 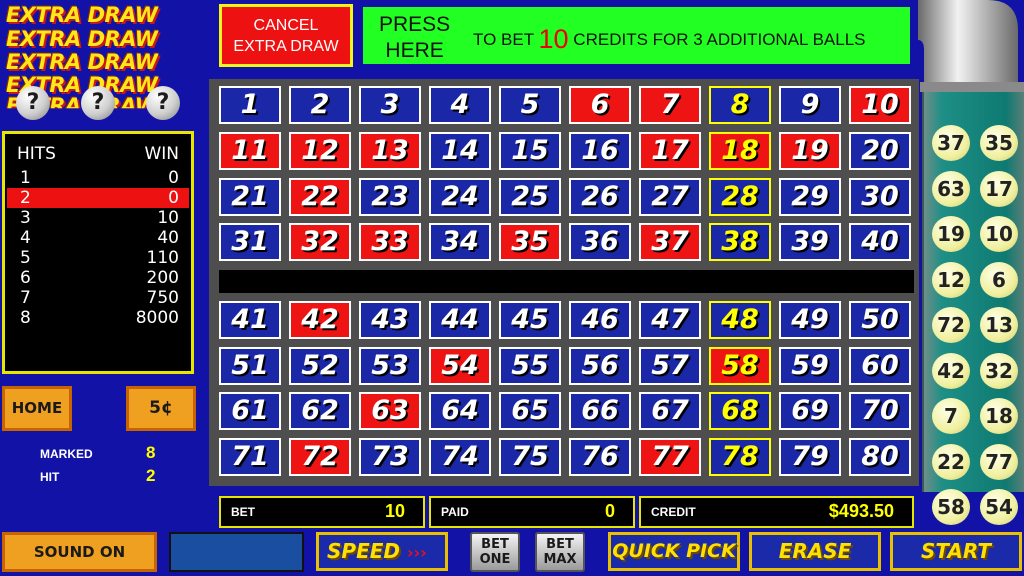 I want to click on keno-number-51: 51, so click(x=250, y=366).